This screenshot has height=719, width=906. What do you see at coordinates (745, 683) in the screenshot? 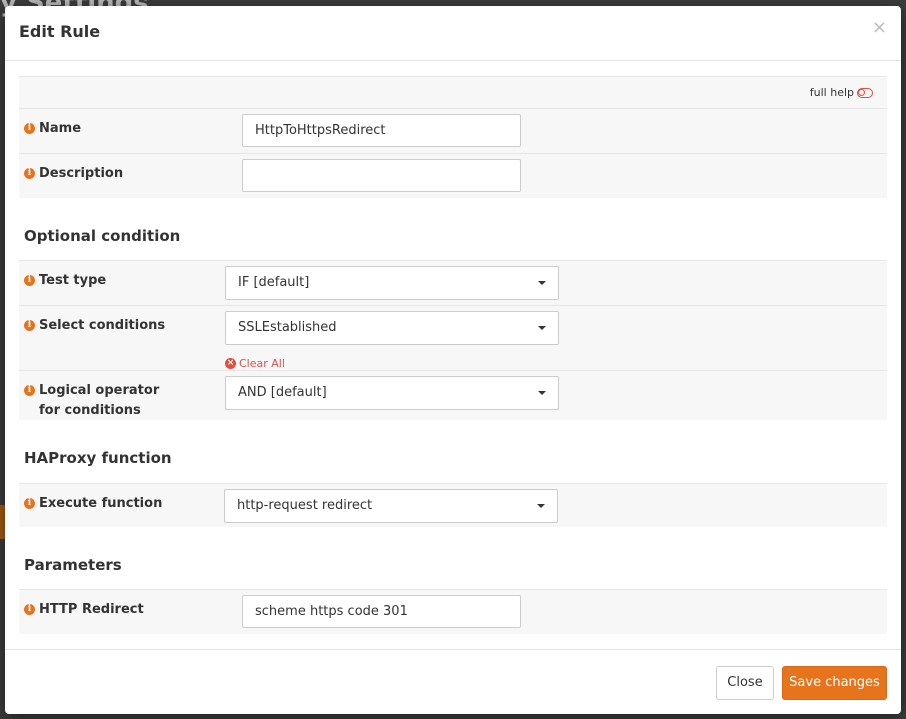
I see `close-button: Close` at bounding box center [745, 683].